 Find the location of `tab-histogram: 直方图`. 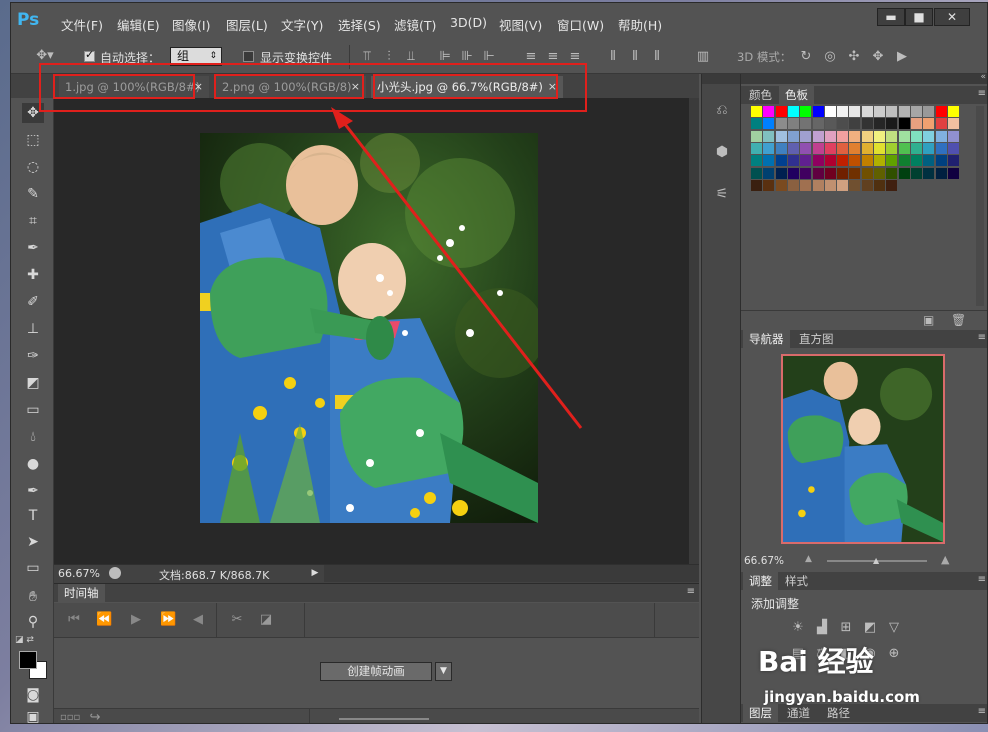

tab-histogram: 直方图 is located at coordinates (816, 339).